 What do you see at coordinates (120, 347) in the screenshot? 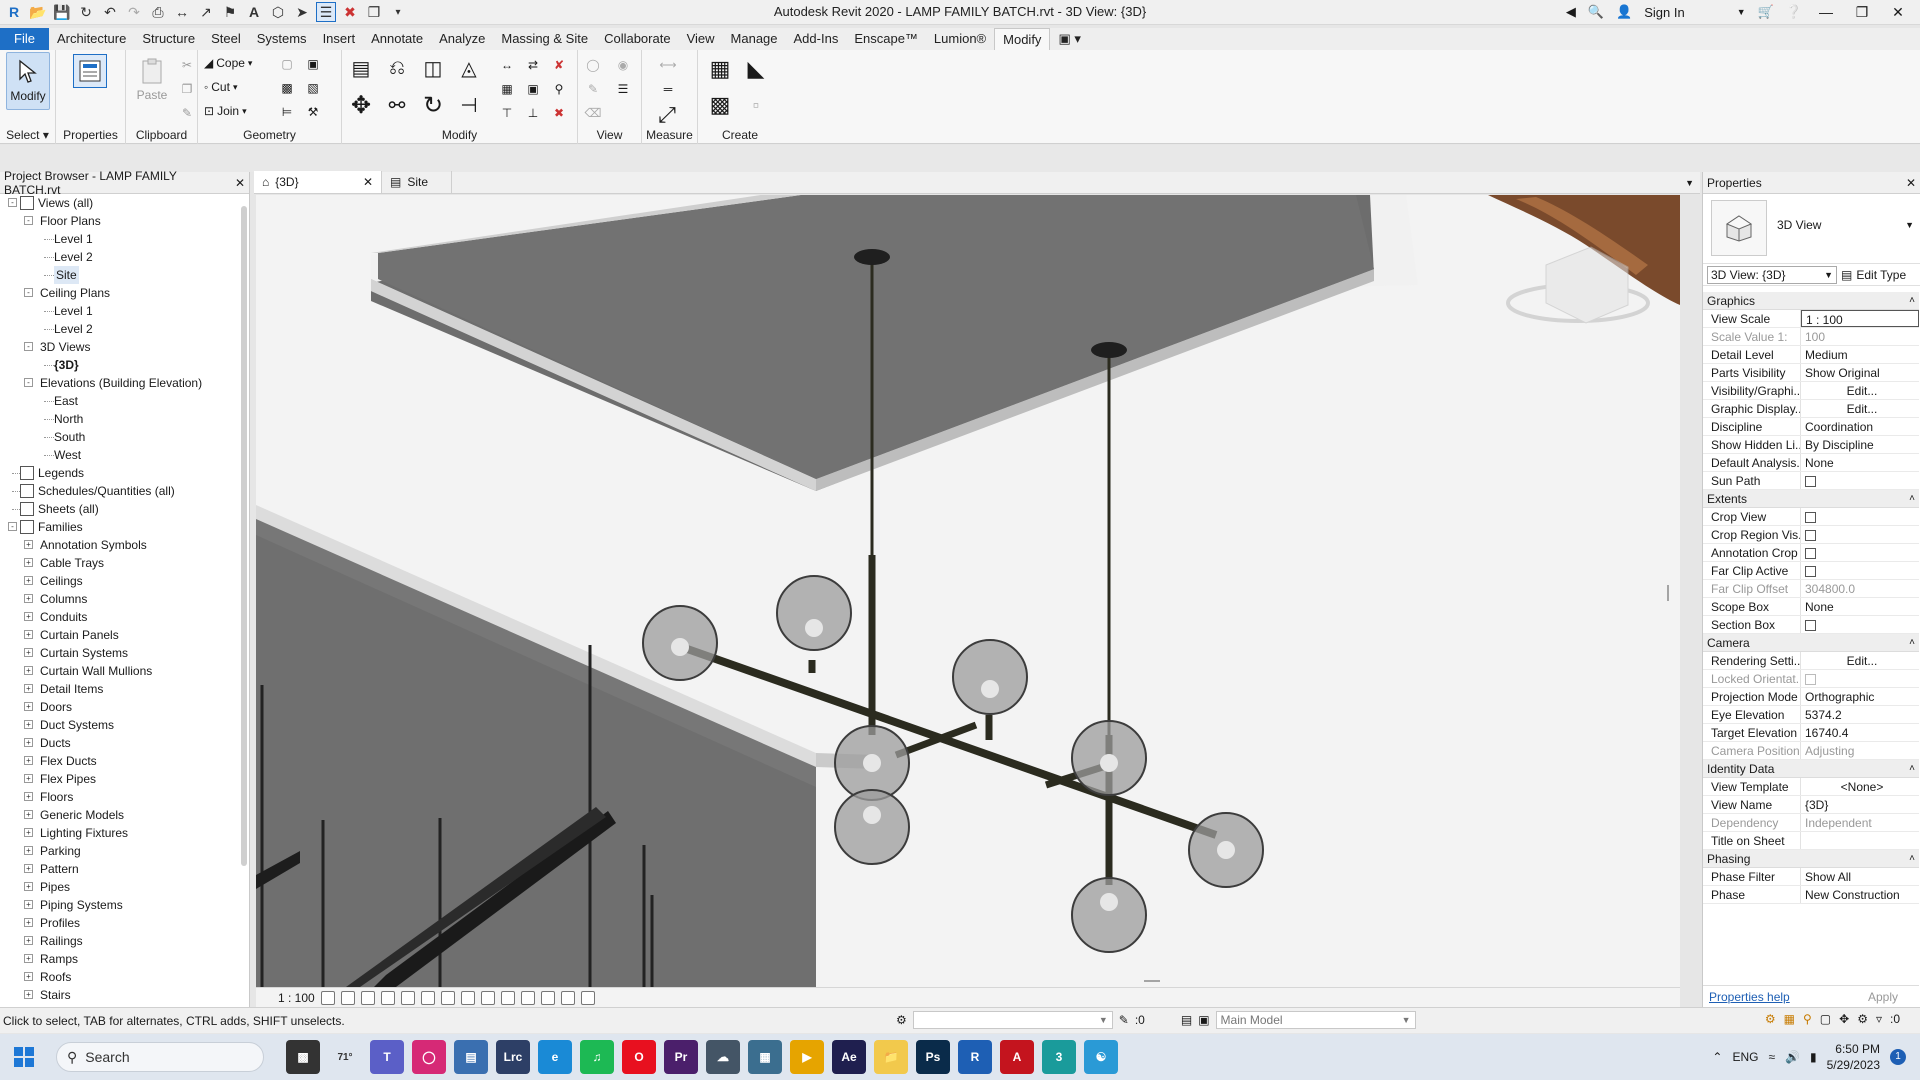
I see `tree-item: -3D Views` at bounding box center [120, 347].